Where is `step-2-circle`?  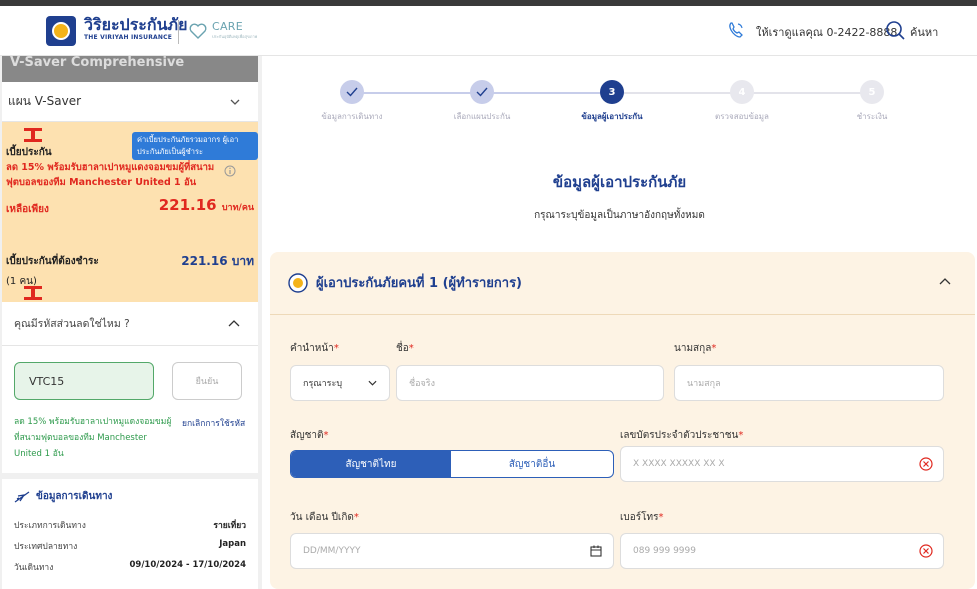 step-2-circle is located at coordinates (482, 92).